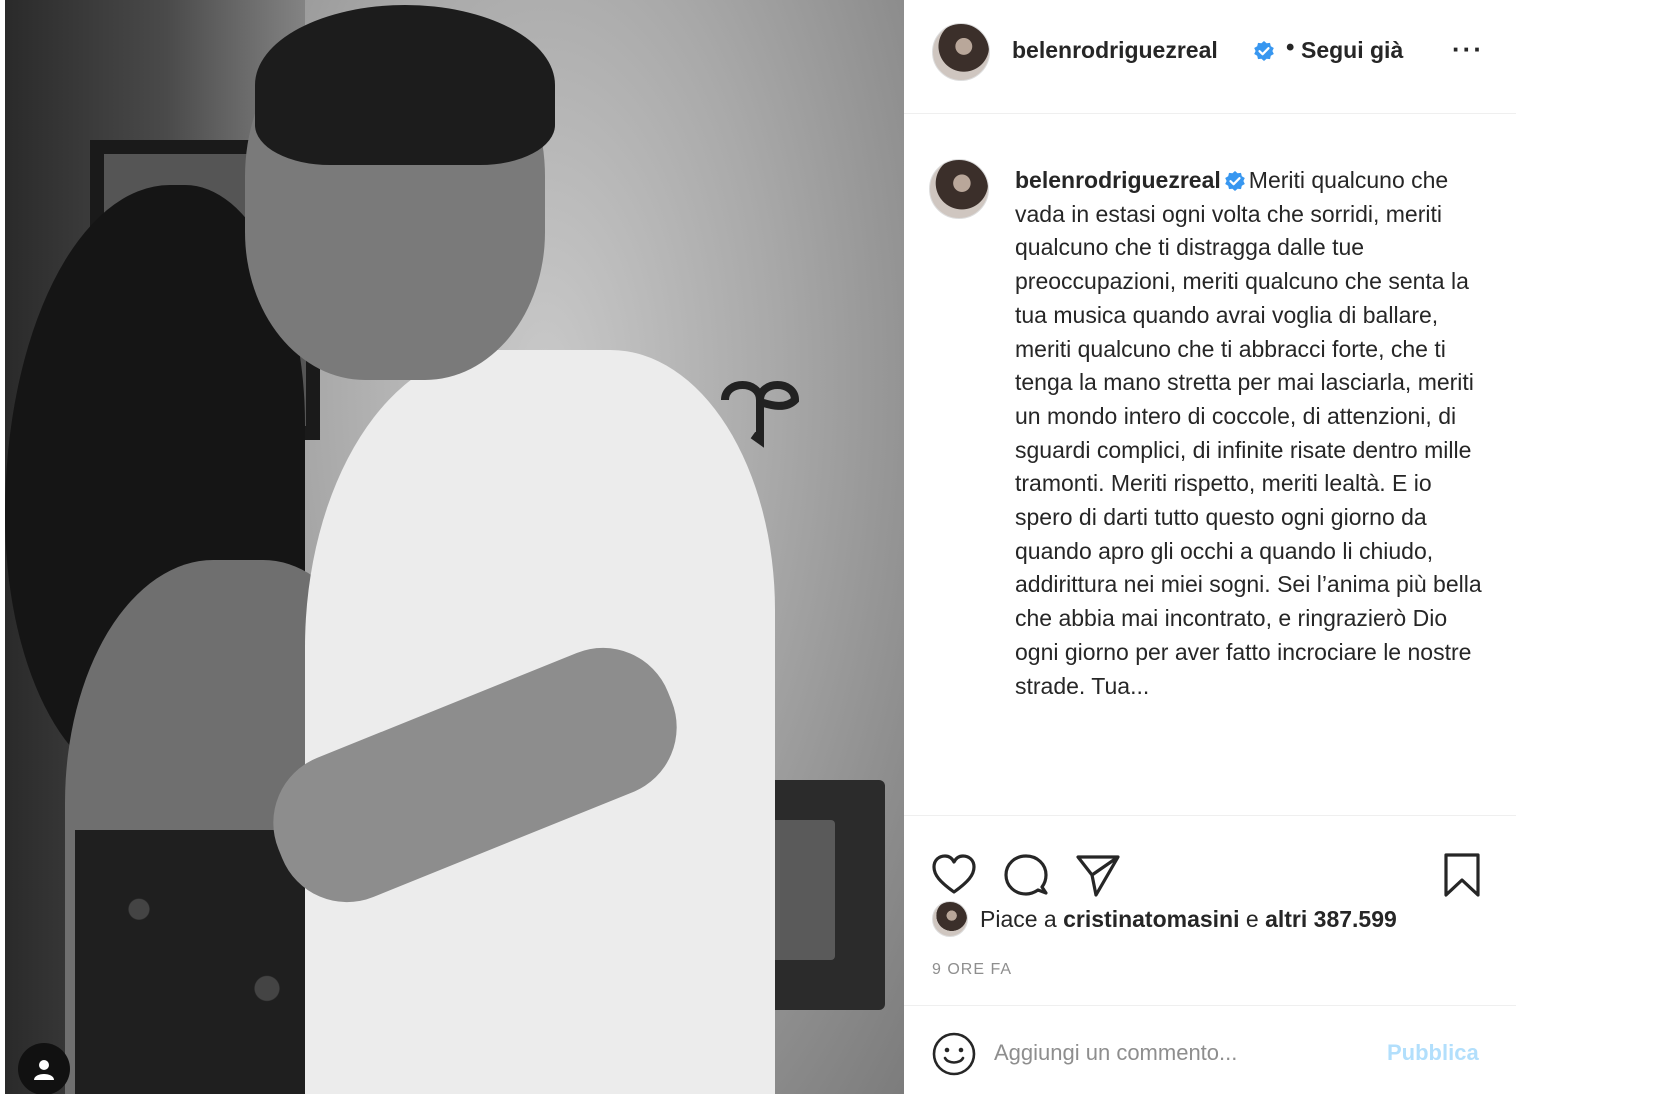 This screenshot has height=1094, width=1661. I want to click on photo-man-hair, so click(405, 85).